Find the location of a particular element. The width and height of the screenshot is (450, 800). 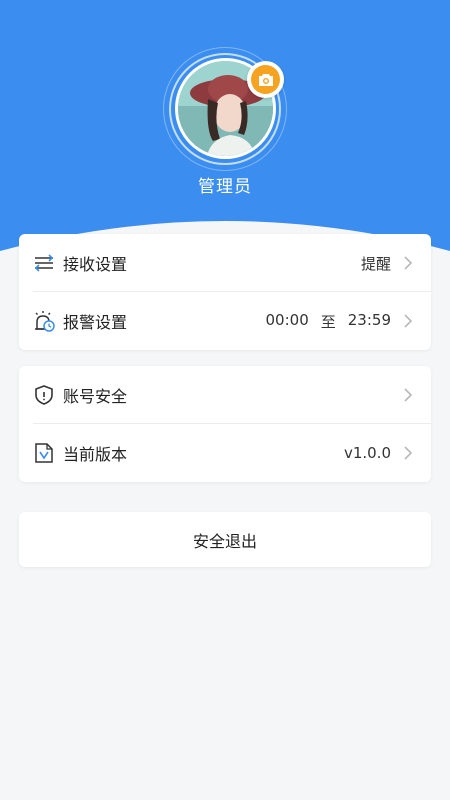

current-version-value: v1.0.0 is located at coordinates (367, 453).